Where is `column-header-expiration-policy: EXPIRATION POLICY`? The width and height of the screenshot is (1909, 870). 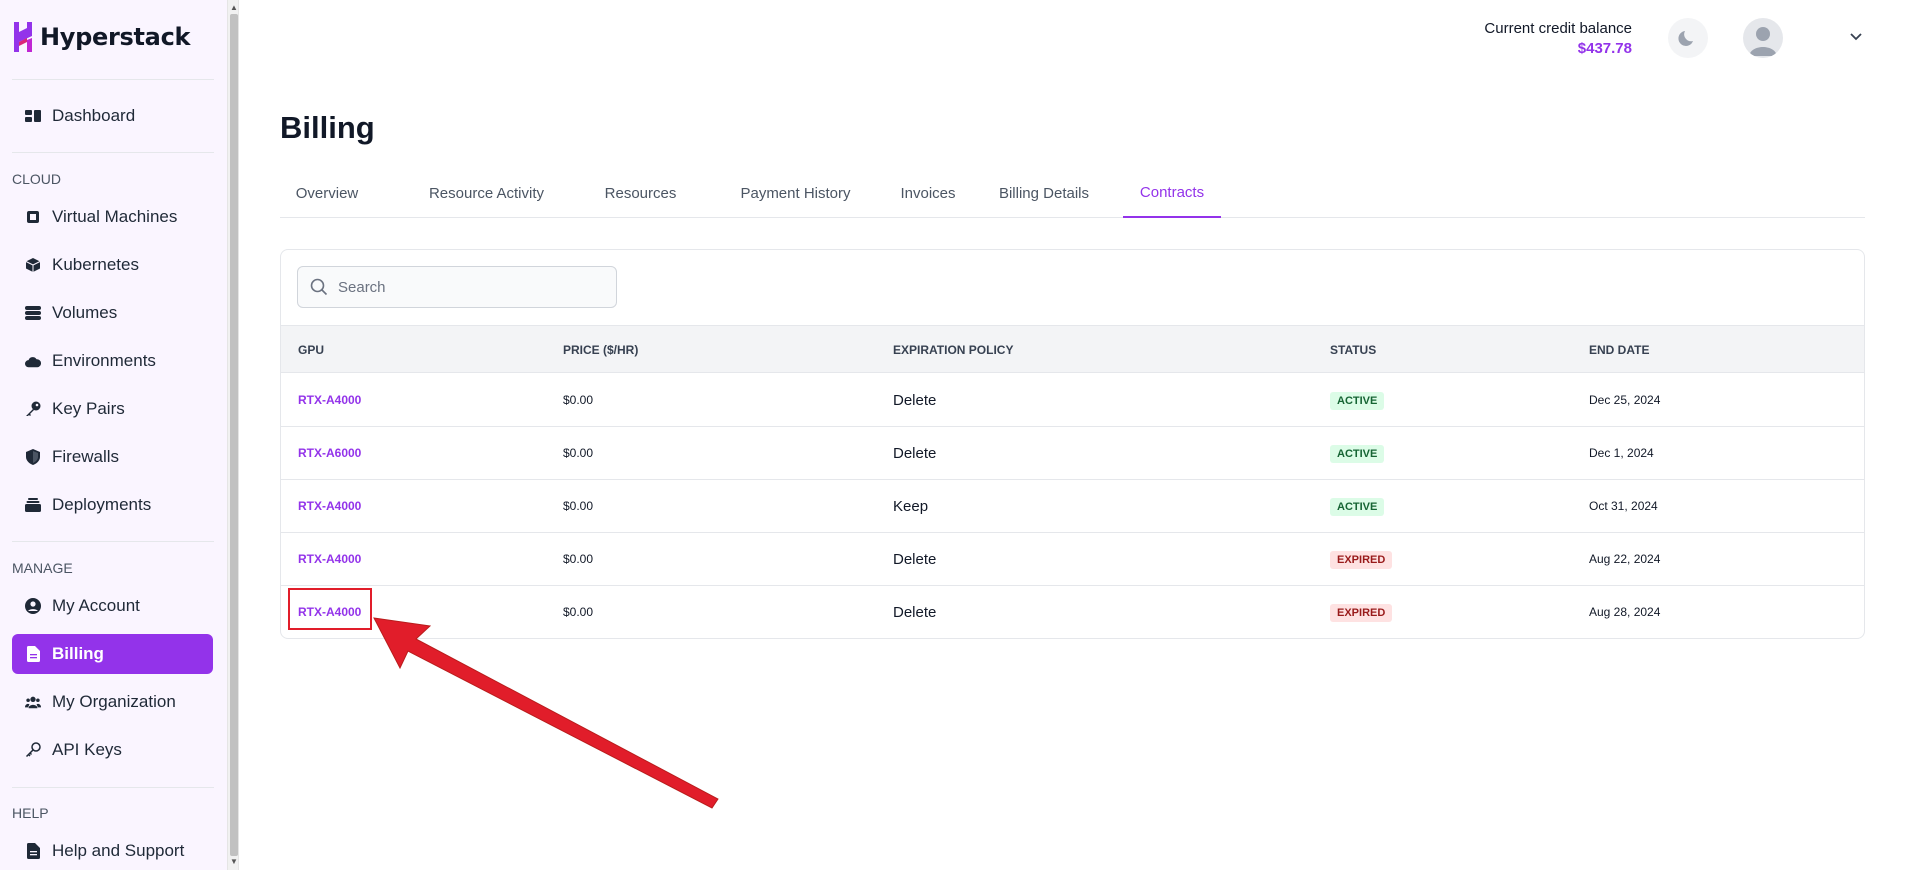 column-header-expiration-policy: EXPIRATION POLICY is located at coordinates (953, 350).